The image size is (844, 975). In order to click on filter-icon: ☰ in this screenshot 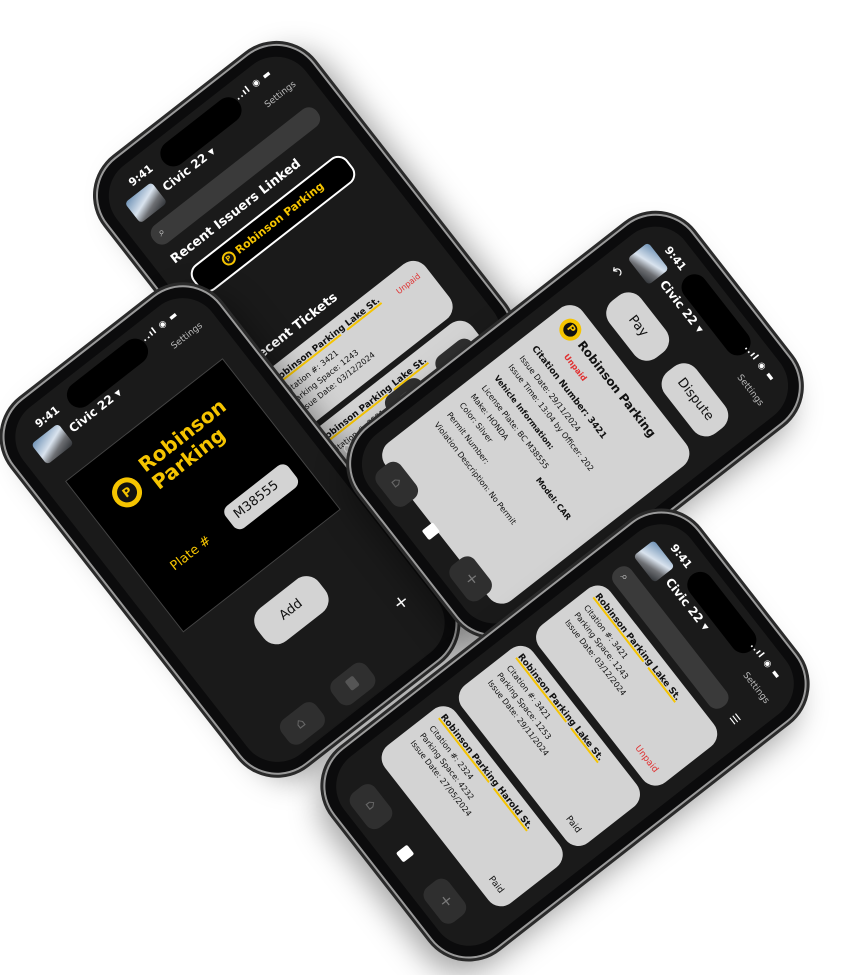, I will do `click(735, 719)`.